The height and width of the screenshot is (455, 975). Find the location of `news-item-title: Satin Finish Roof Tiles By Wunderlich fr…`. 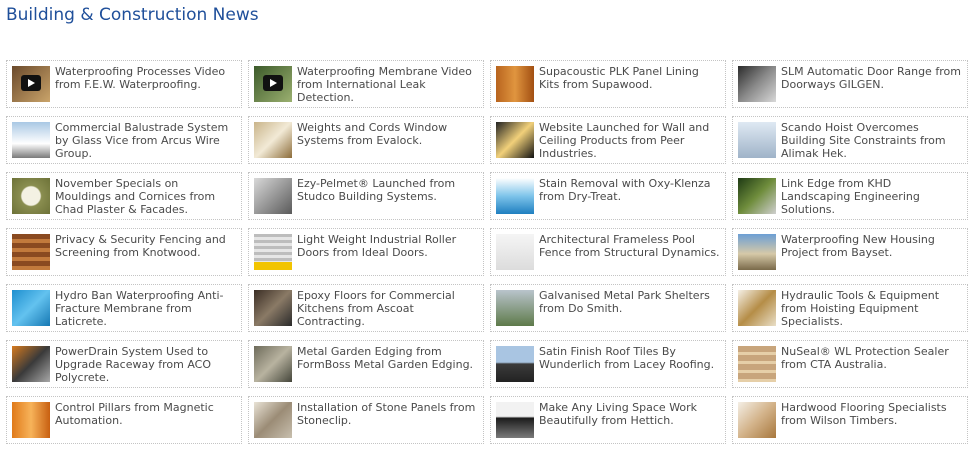

news-item-title: Satin Finish Roof Tiles By Wunderlich fr… is located at coordinates (630, 358).